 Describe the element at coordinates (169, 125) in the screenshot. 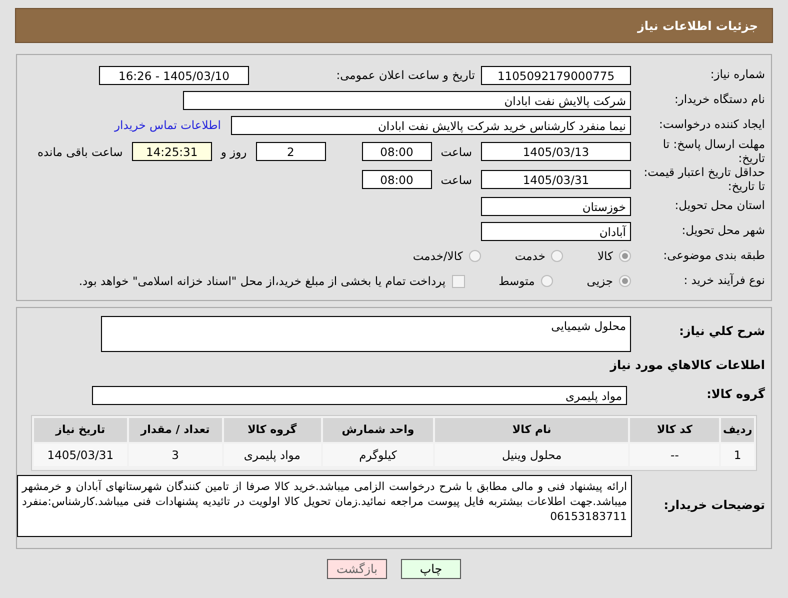

I see `buyer-contact-link: اطلاعات تماس خریدار` at that location.